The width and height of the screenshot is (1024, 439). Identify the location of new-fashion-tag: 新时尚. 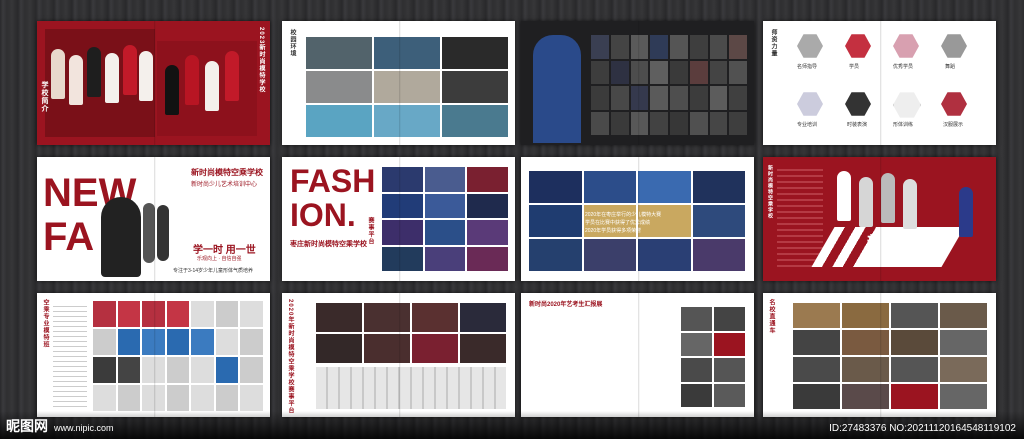
(891, 243).